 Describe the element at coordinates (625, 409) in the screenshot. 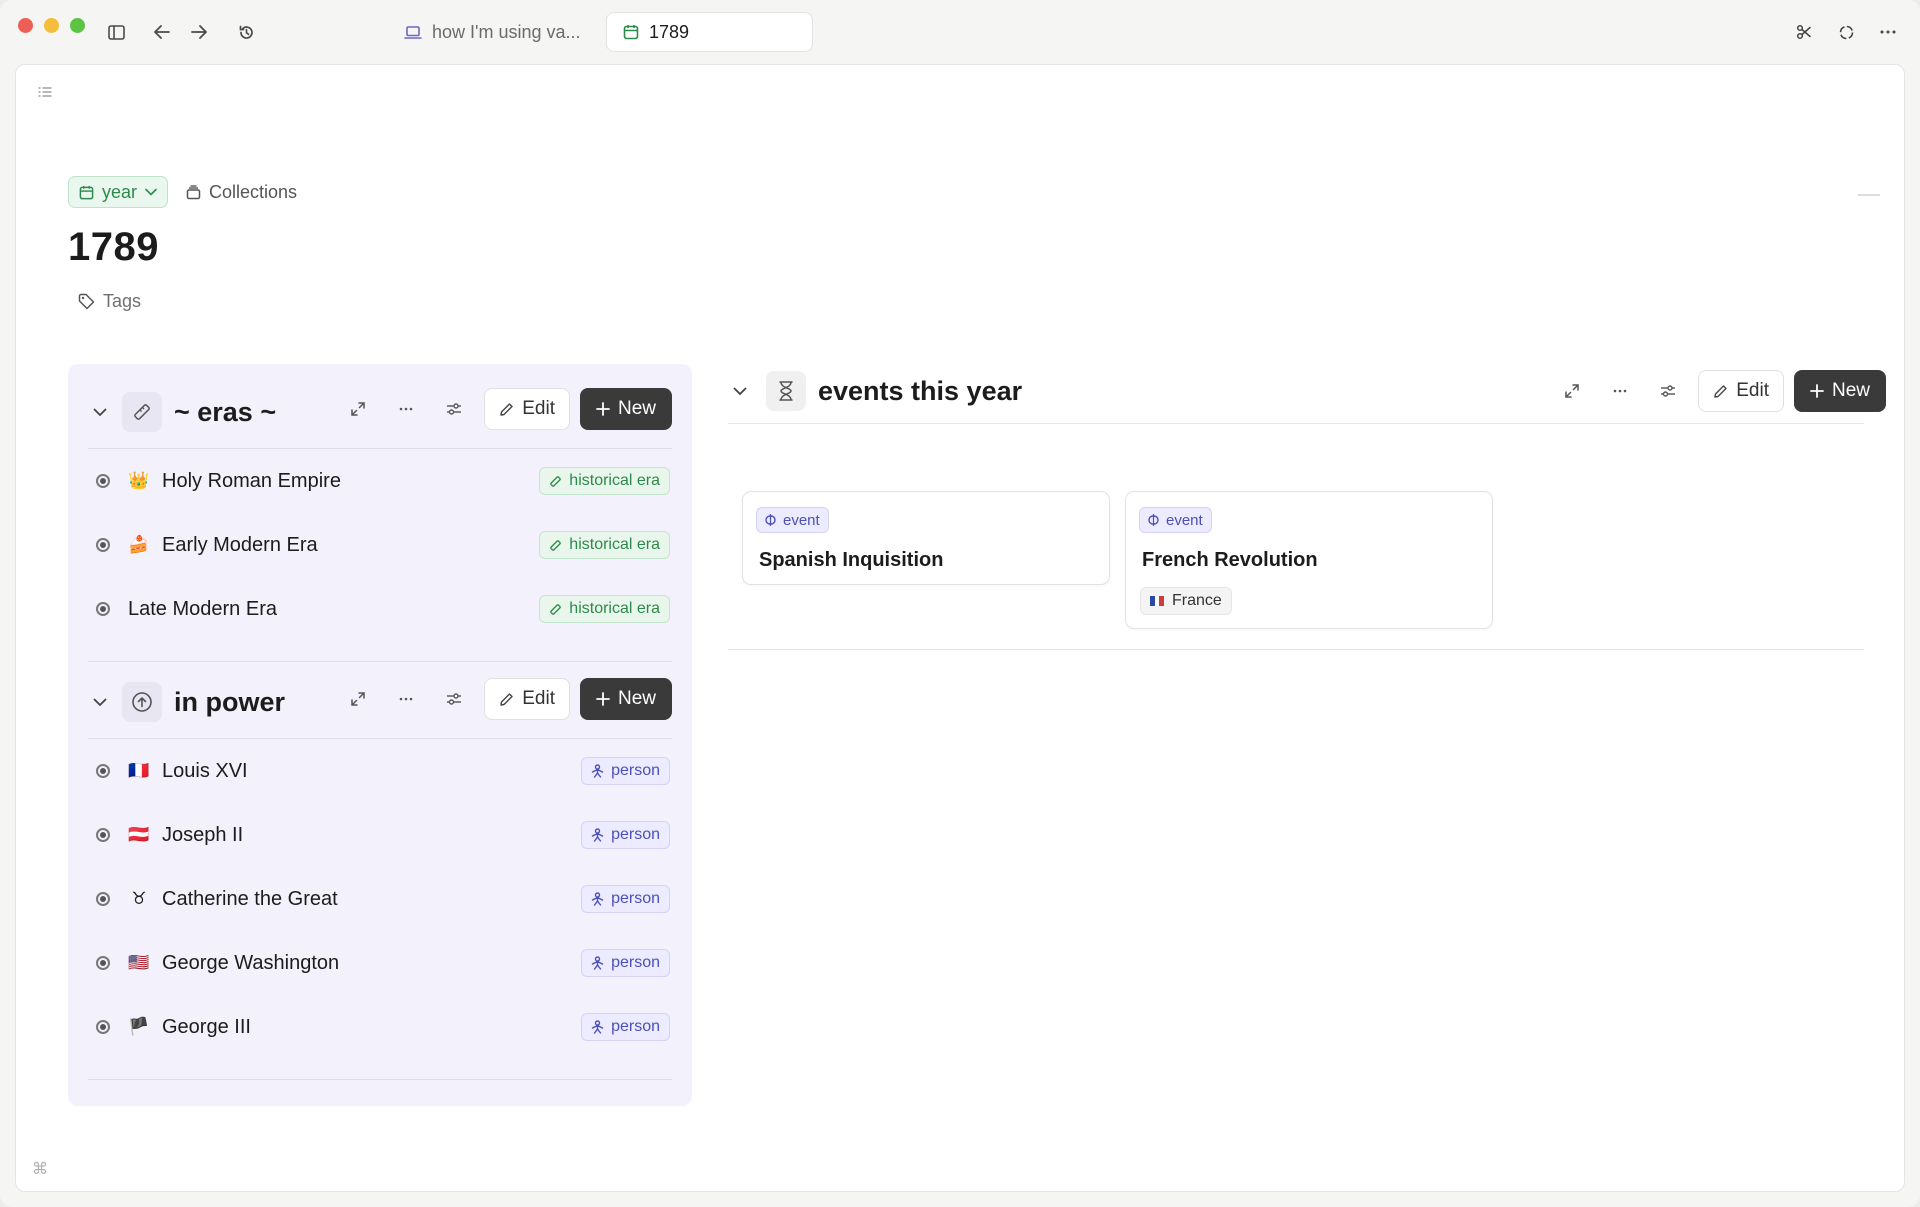

I see `eras-new-button: New` at that location.